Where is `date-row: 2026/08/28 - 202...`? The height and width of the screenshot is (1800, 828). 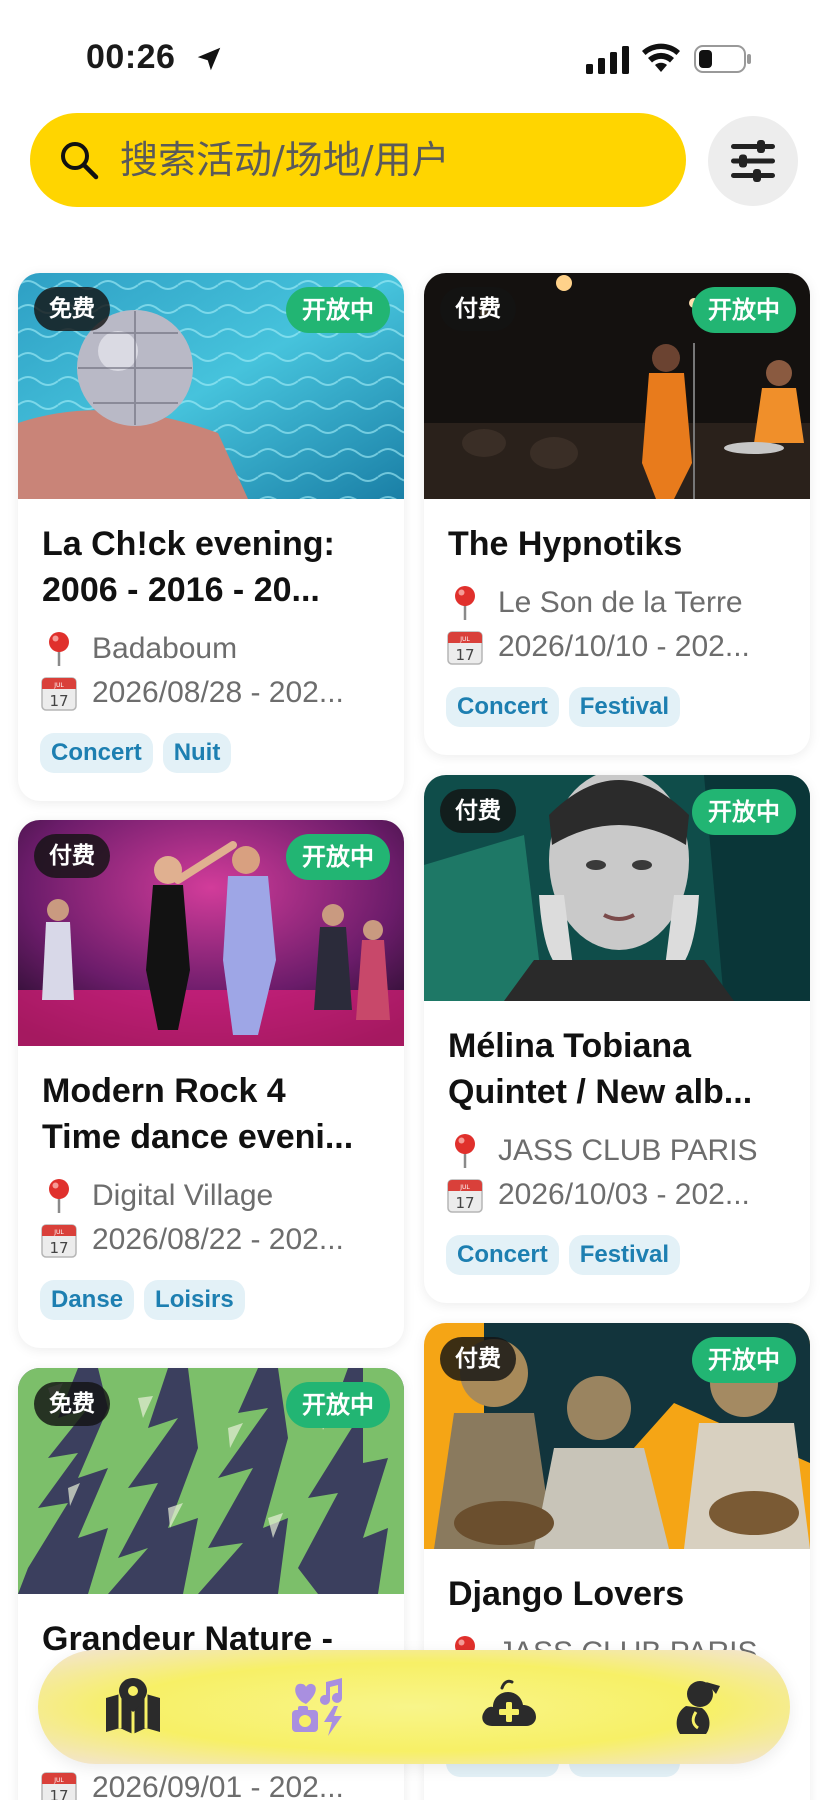
date-row: 2026/08/28 - 202... is located at coordinates (215, 693).